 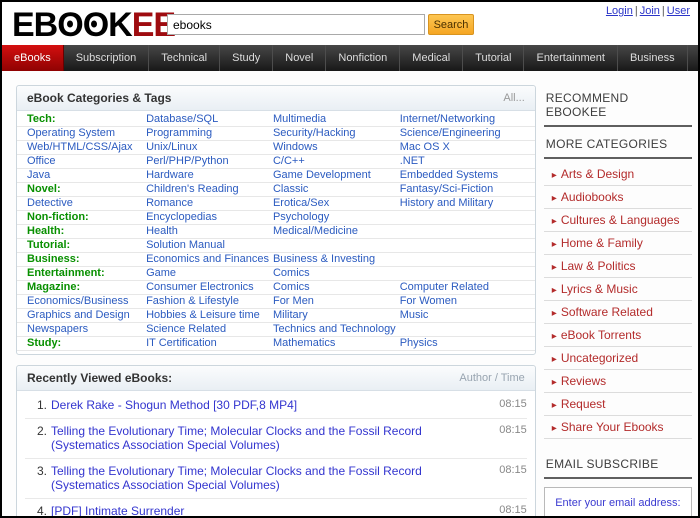 I want to click on category-link: Security/Hacking, so click(x=314, y=133).